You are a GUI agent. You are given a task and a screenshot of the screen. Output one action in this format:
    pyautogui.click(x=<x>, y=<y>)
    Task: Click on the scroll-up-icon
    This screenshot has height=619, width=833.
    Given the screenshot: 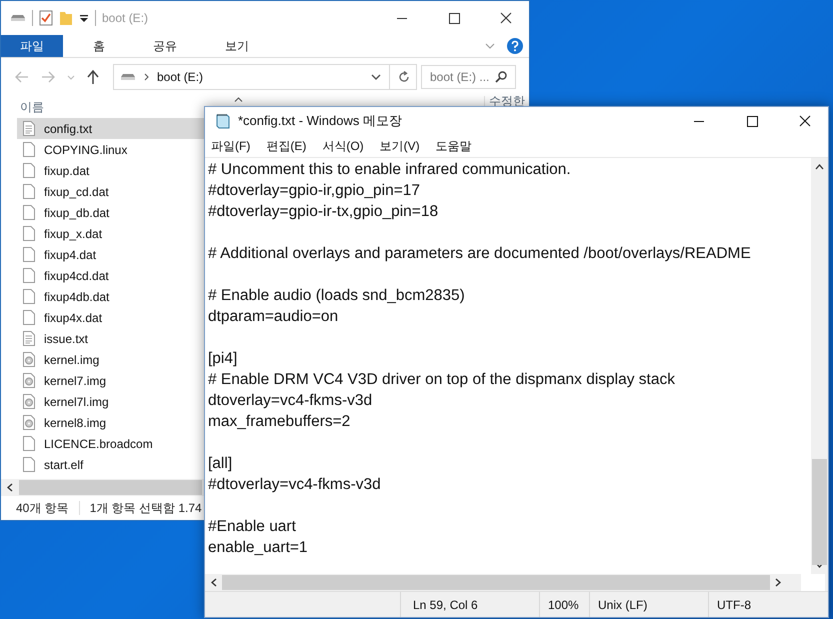 What is the action you would take?
    pyautogui.click(x=819, y=167)
    